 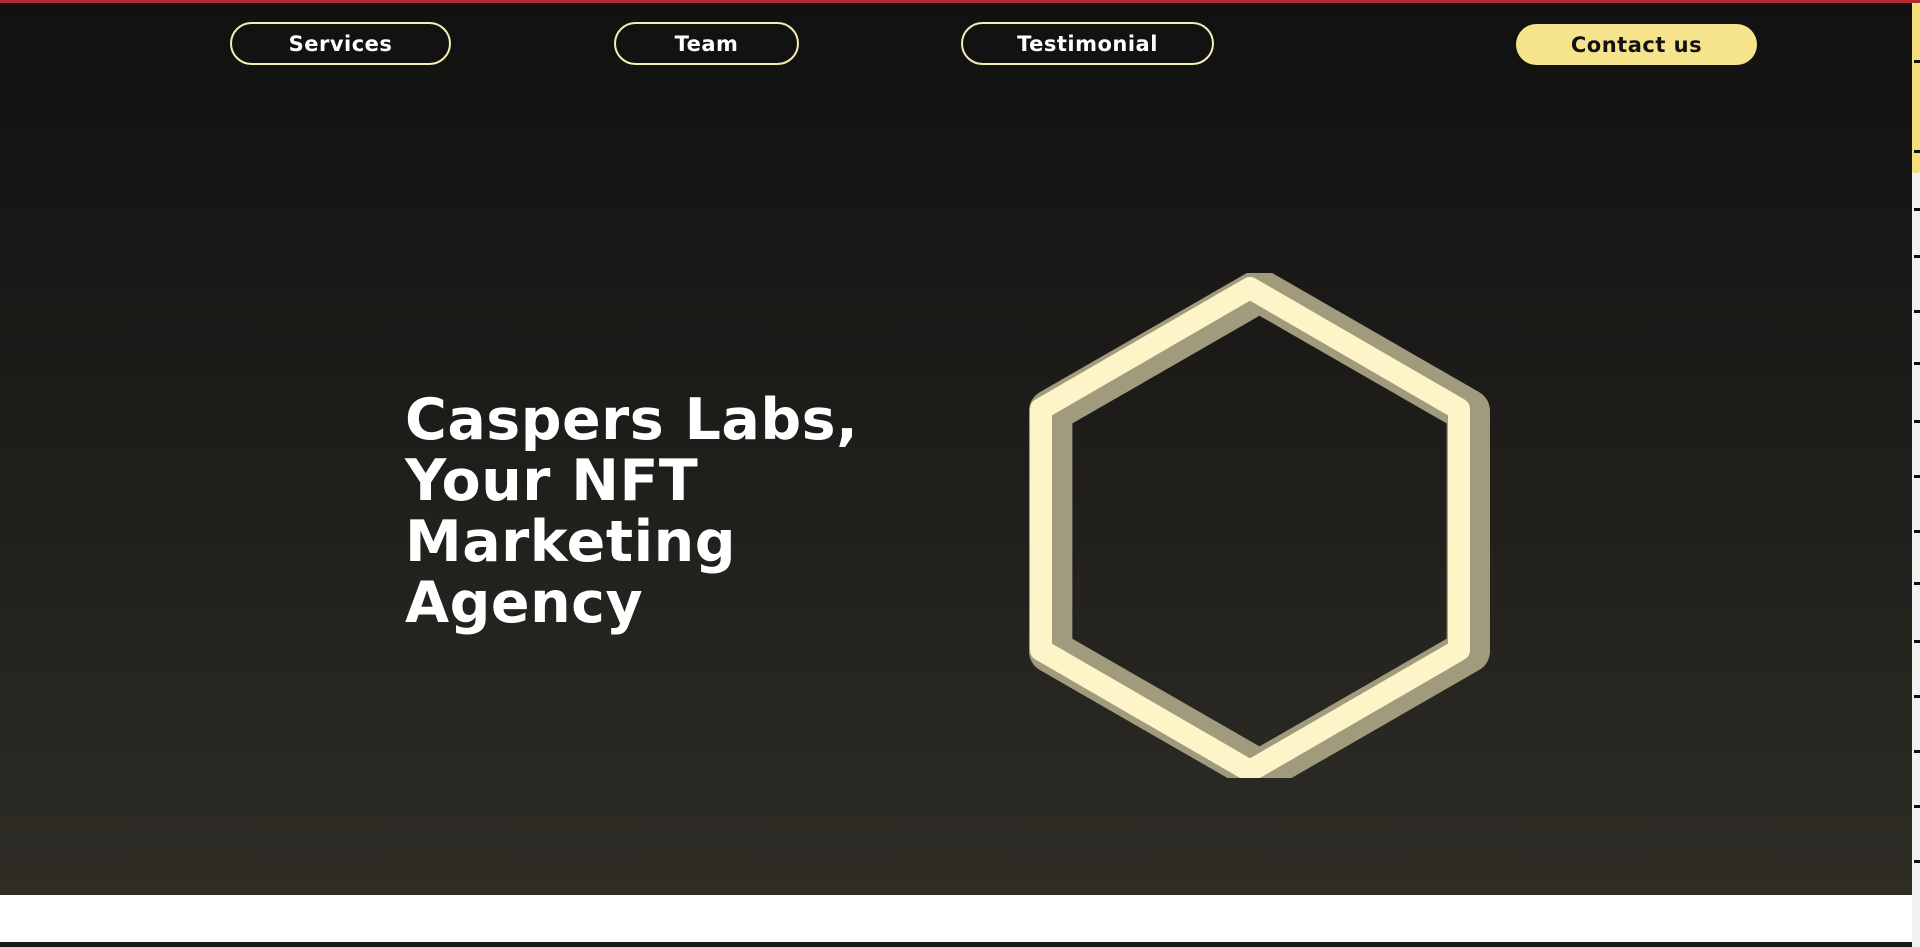 I want to click on headline-line: Your NFT, so click(x=552, y=481).